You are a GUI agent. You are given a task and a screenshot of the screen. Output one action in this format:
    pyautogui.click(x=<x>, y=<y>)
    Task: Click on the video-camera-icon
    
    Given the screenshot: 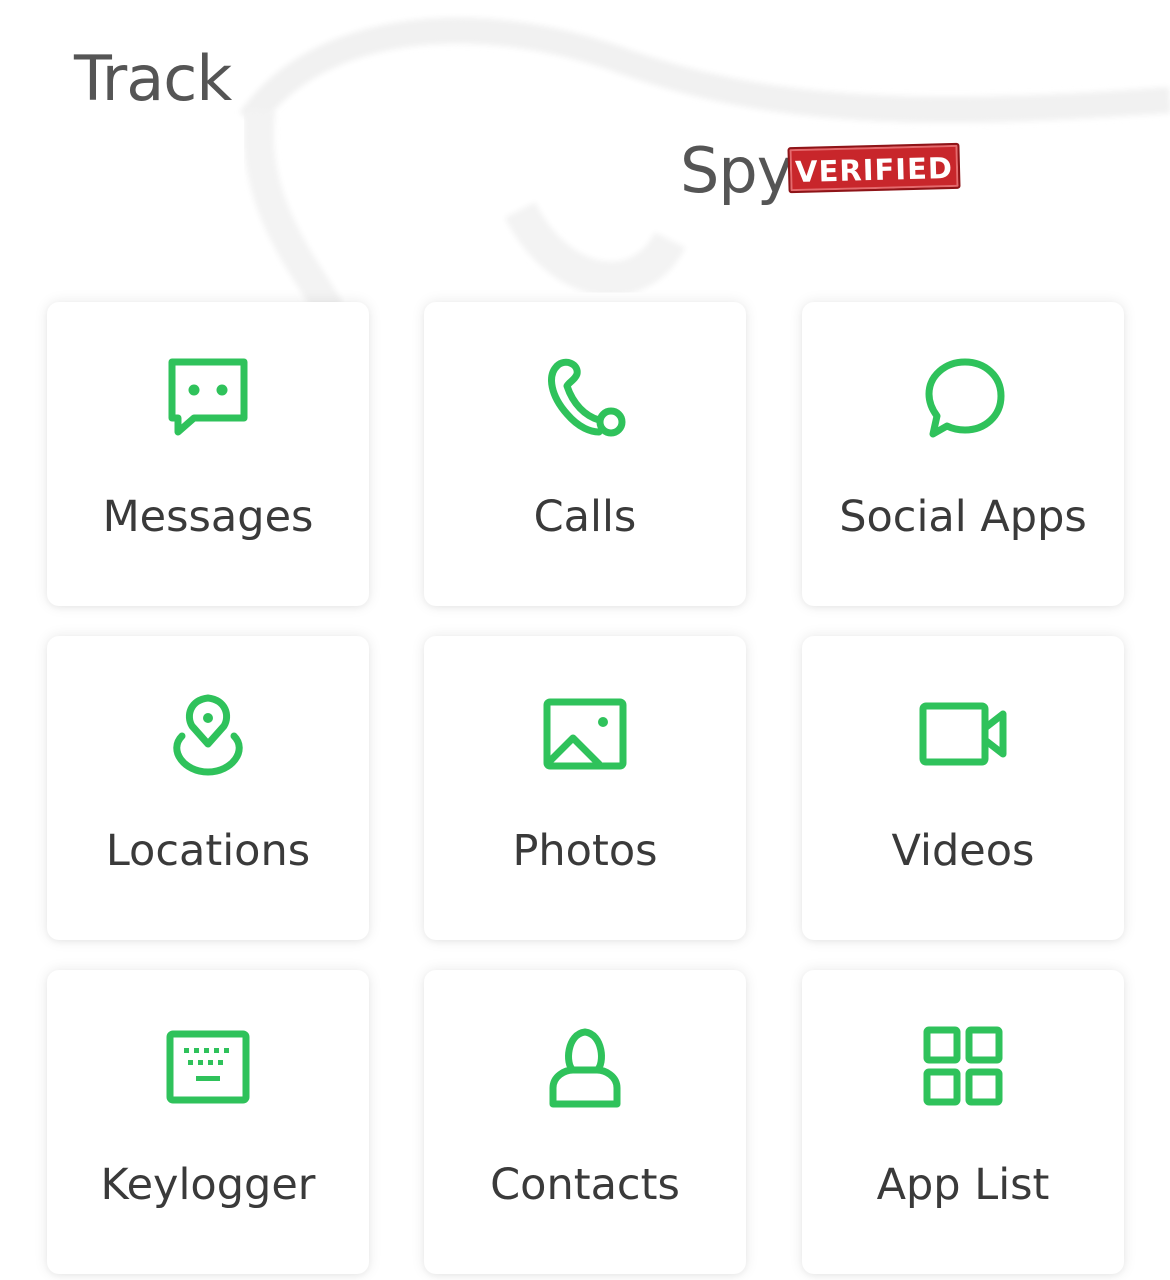 What is the action you would take?
    pyautogui.click(x=963, y=734)
    